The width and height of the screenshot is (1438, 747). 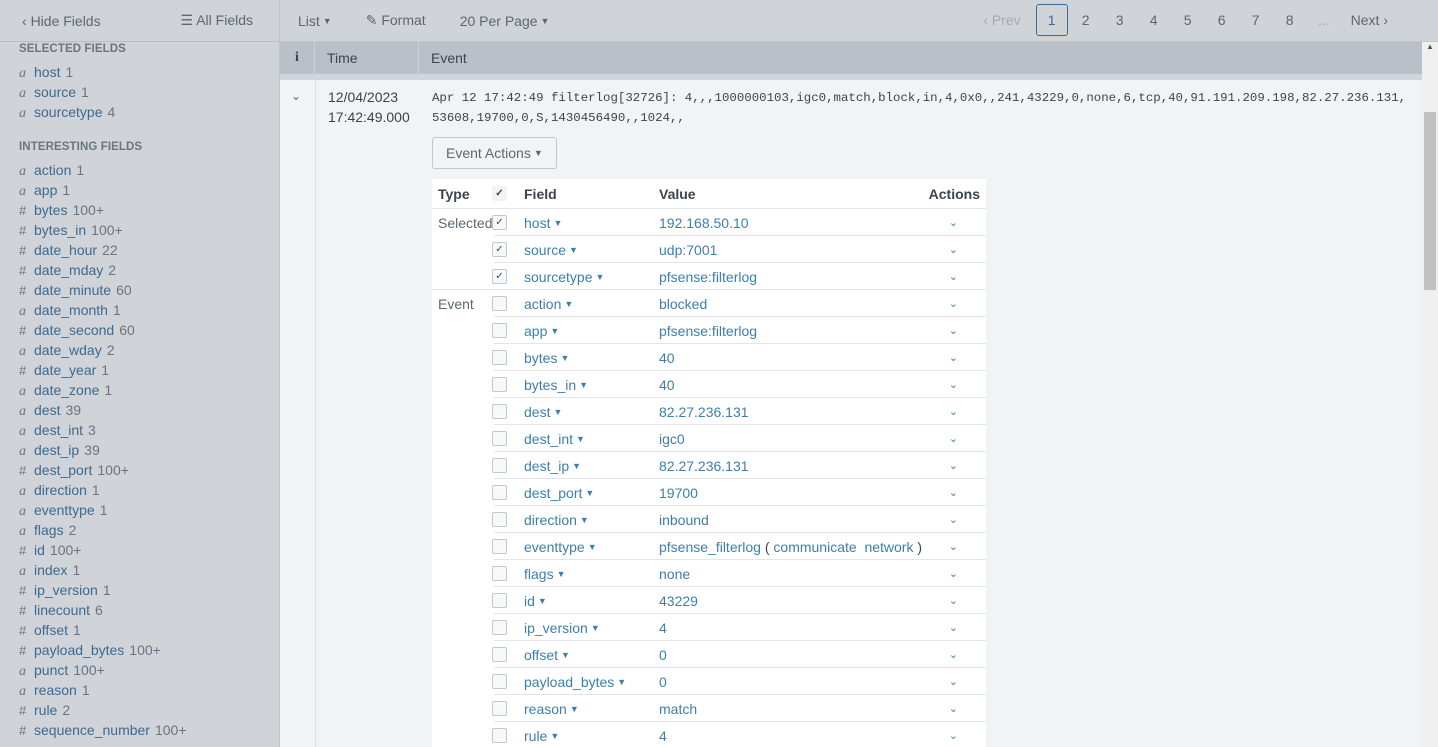 What do you see at coordinates (1430, 46) in the screenshot?
I see `scroll-up-icon: ▲` at bounding box center [1430, 46].